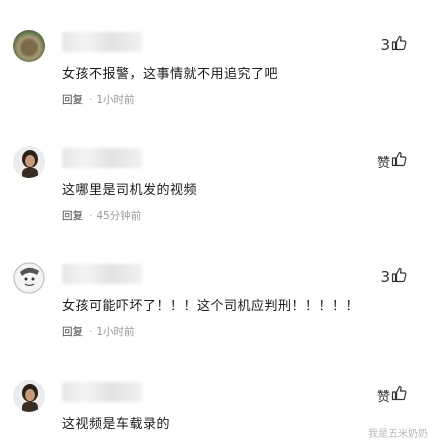 The image size is (432, 444). Describe the element at coordinates (116, 424) in the screenshot. I see `comment-text: 这视频是车载录的` at that location.